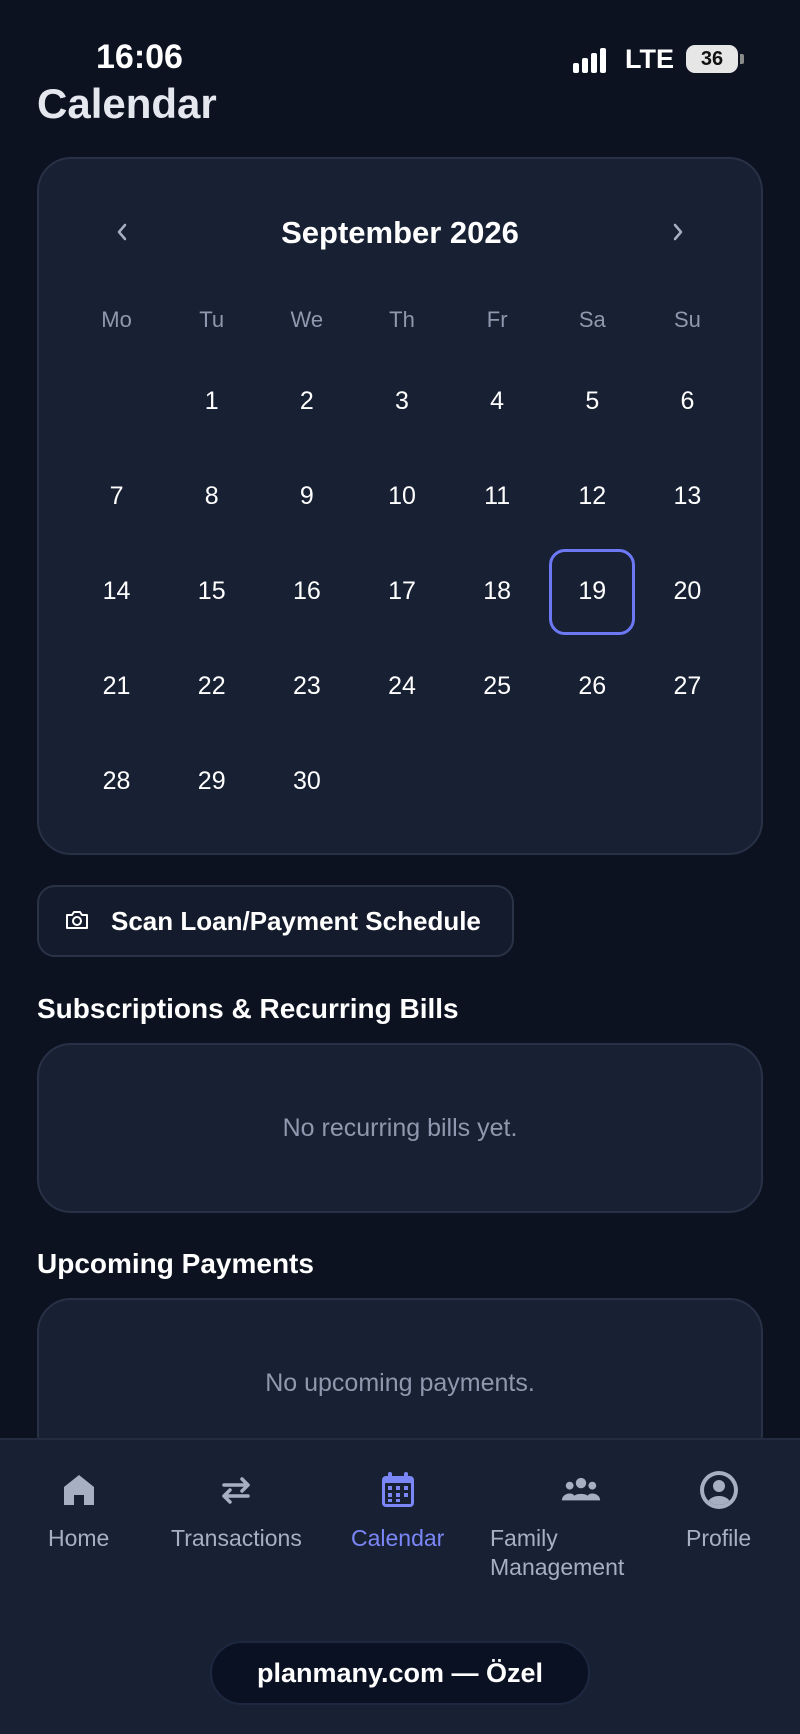  I want to click on day-number: 25, so click(497, 686).